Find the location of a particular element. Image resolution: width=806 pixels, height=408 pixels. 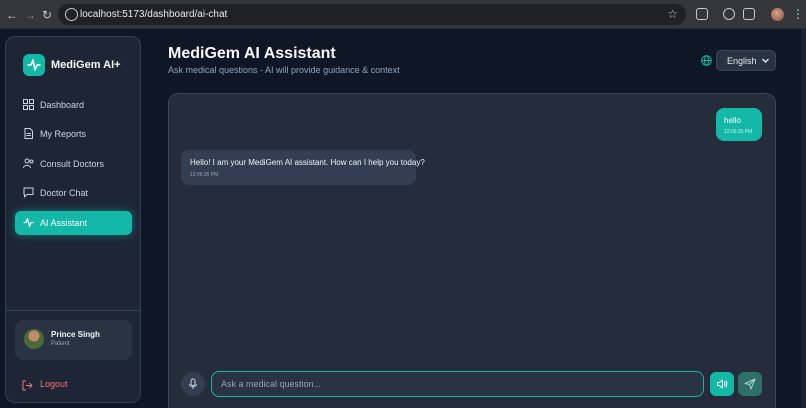

user-message: hello 12:06:35 PM is located at coordinates (739, 124).